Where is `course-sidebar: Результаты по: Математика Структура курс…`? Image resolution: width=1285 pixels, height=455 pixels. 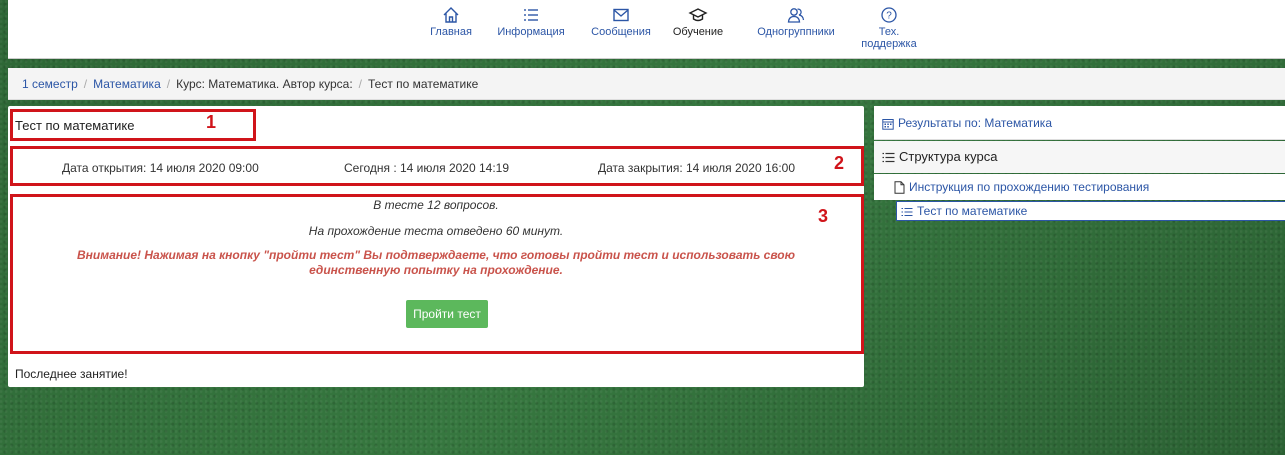 course-sidebar: Результаты по: Математика Структура курс… is located at coordinates (1079, 166).